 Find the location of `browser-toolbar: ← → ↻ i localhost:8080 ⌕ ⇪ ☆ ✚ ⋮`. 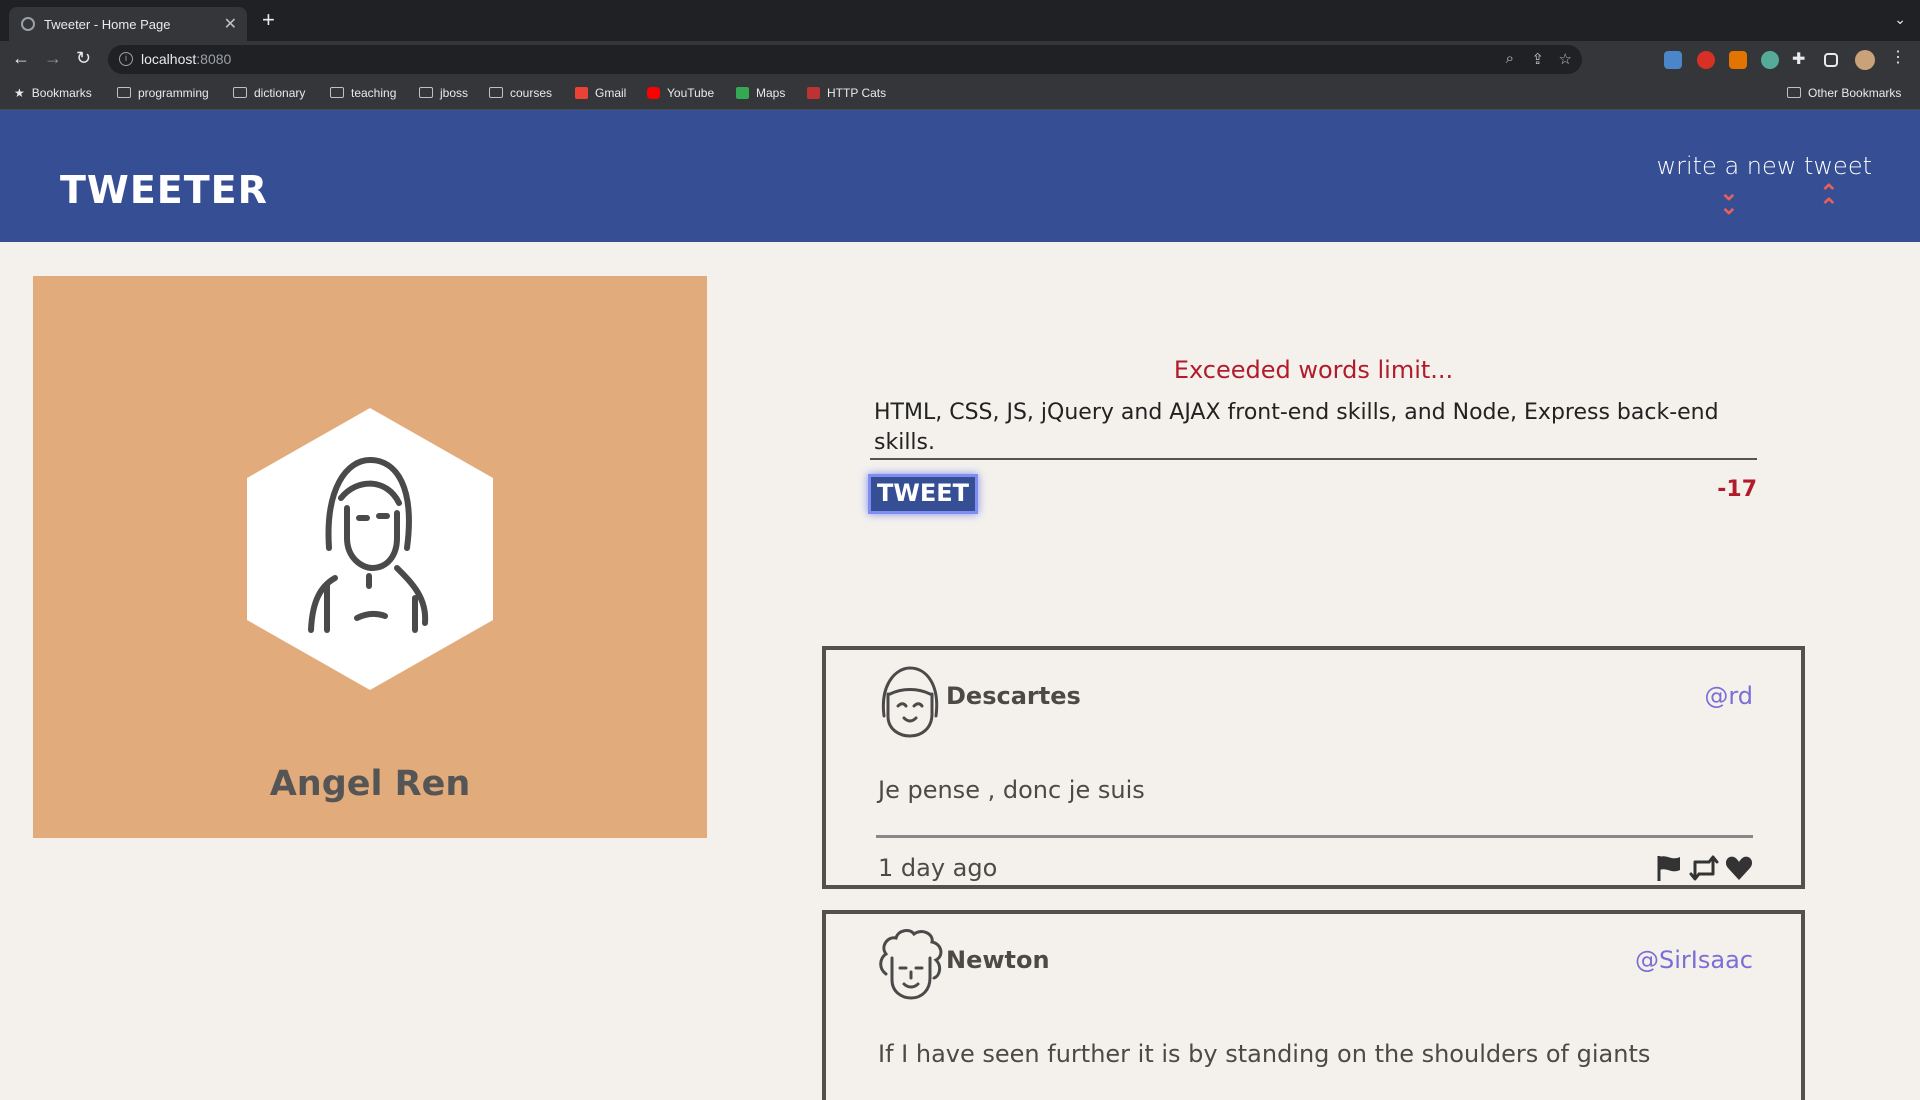

browser-toolbar: ← → ↻ i localhost:8080 ⌕ ⇪ ☆ ✚ ⋮ is located at coordinates (960, 59).